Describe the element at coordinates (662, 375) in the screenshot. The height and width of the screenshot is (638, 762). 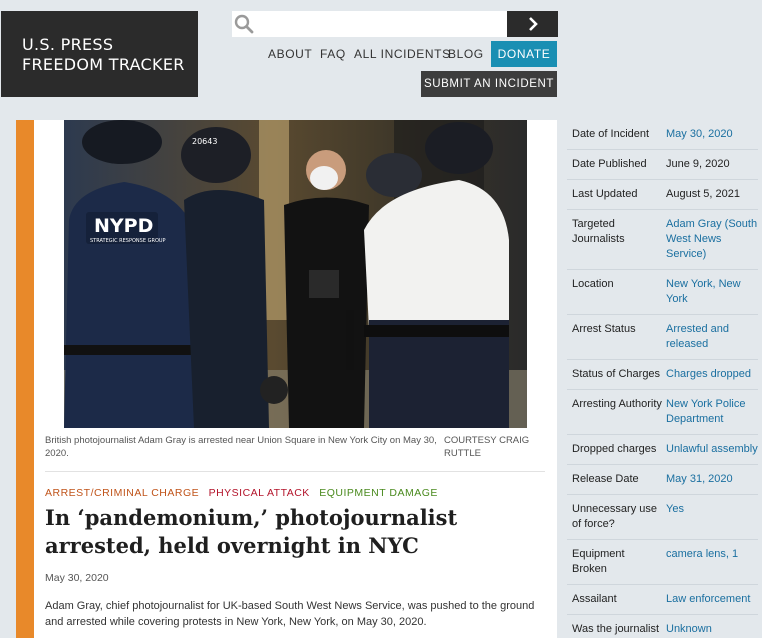
I see `detail-row: Status of Charges Charges dropped` at that location.